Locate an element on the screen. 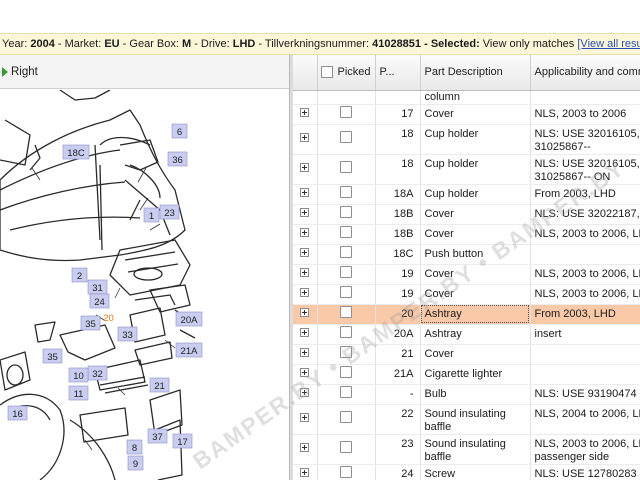 The width and height of the screenshot is (640, 480). diagram-callout-21a: 21A is located at coordinates (189, 350).